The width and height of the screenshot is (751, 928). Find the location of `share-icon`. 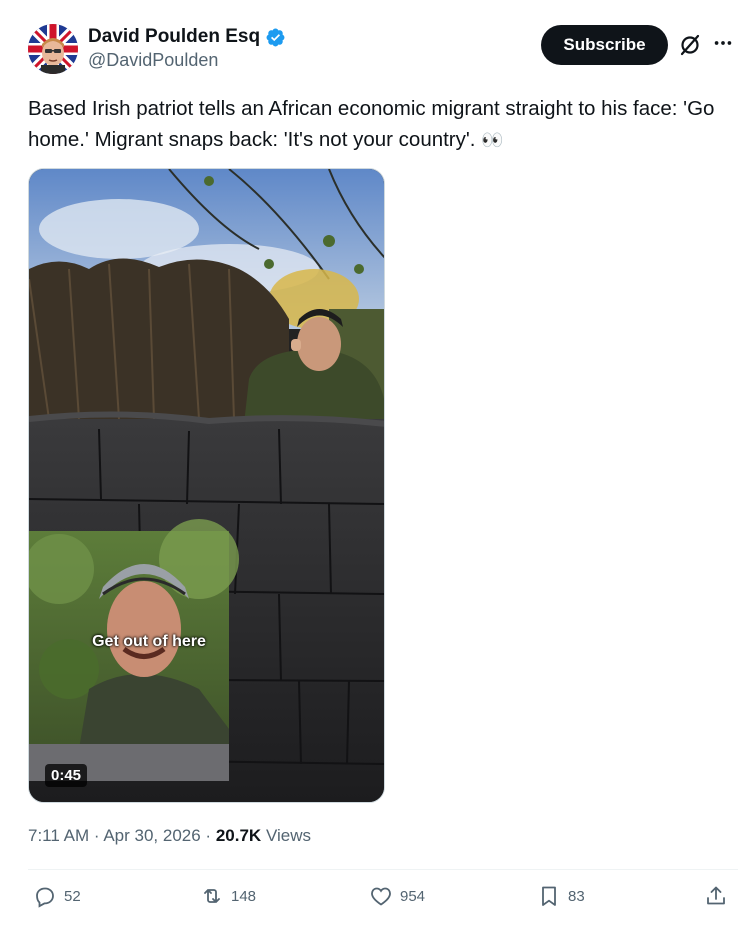

share-icon is located at coordinates (716, 895).